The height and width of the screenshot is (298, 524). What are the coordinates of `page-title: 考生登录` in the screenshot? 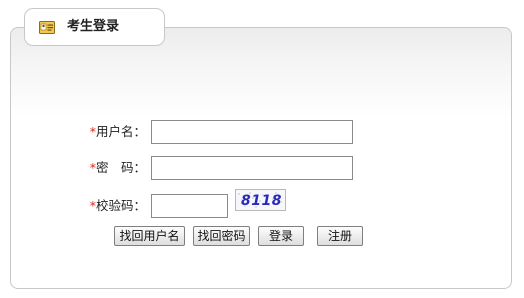 It's located at (93, 26).